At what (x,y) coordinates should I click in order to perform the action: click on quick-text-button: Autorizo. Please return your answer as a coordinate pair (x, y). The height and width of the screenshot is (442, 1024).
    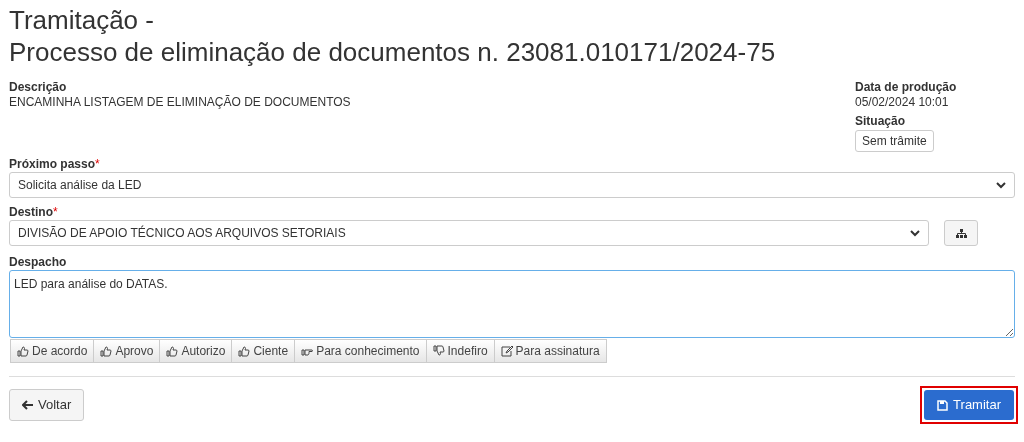
    Looking at the image, I should click on (196, 351).